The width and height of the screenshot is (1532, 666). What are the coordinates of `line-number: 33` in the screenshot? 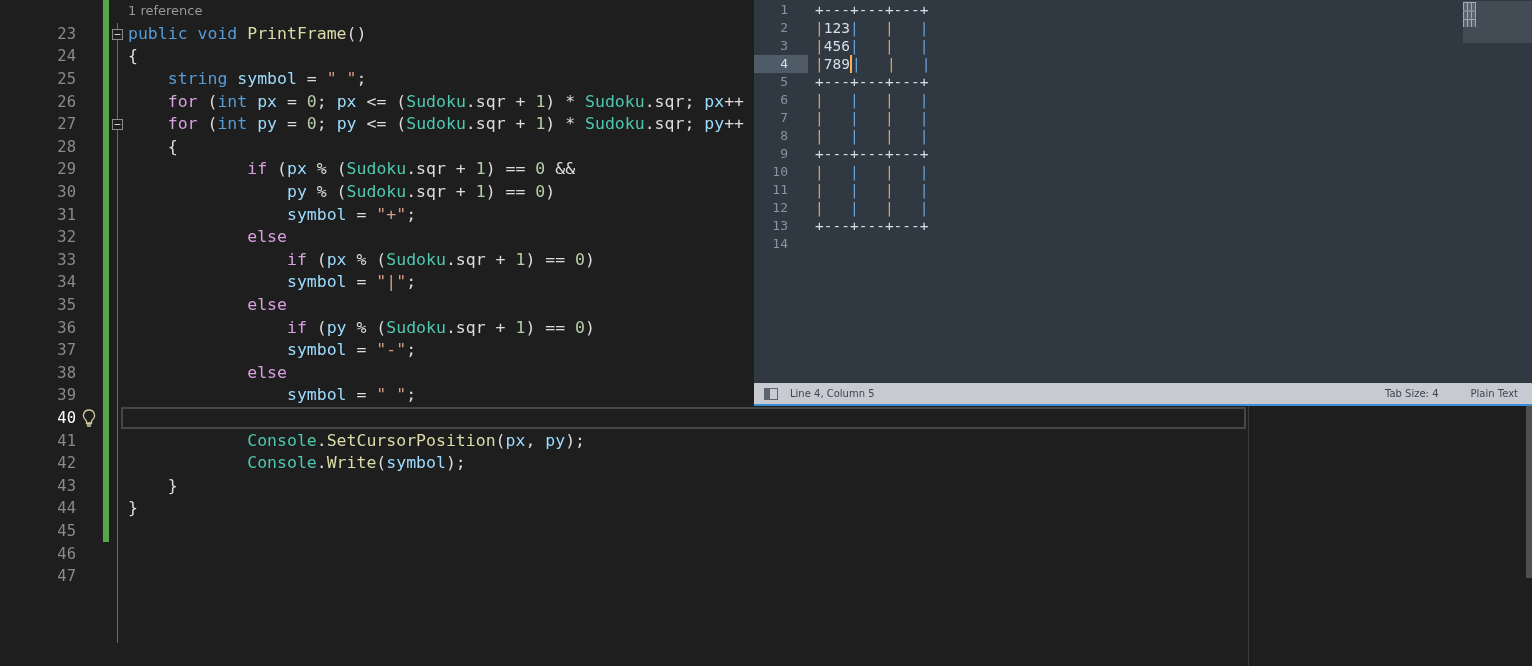 It's located at (66, 259).